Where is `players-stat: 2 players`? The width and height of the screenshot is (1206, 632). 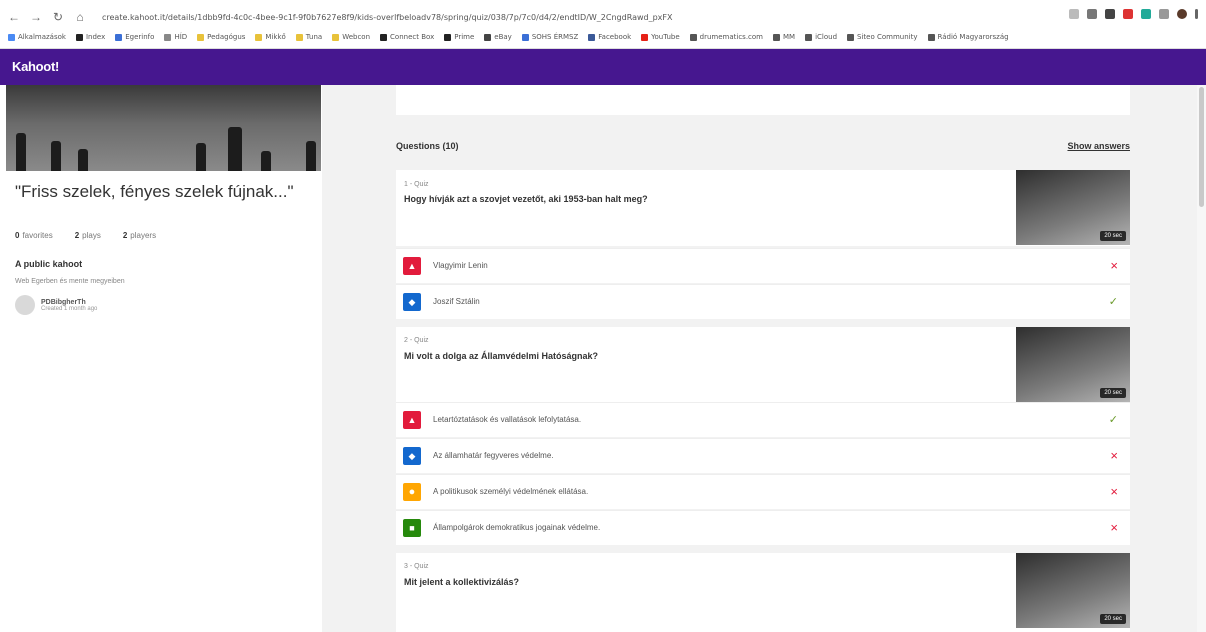
players-stat: 2 players is located at coordinates (139, 235).